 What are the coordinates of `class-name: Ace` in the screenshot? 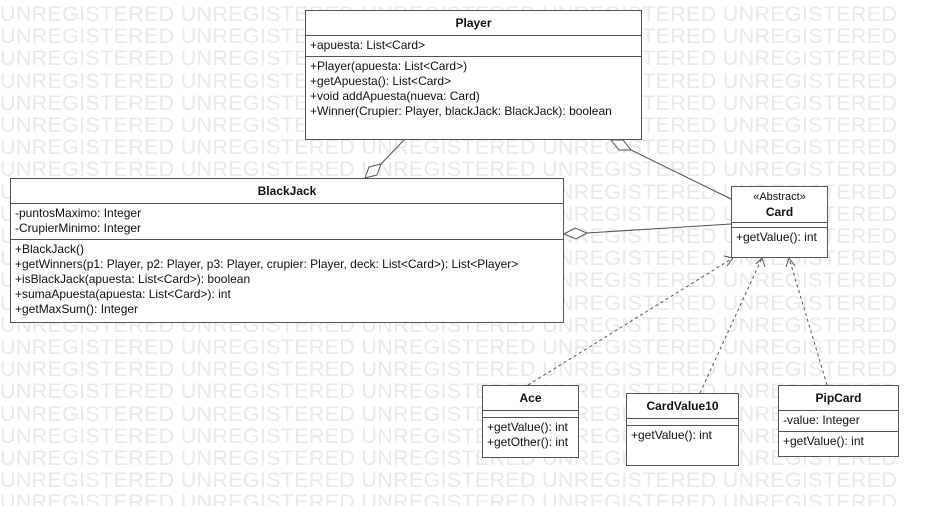 It's located at (530, 398).